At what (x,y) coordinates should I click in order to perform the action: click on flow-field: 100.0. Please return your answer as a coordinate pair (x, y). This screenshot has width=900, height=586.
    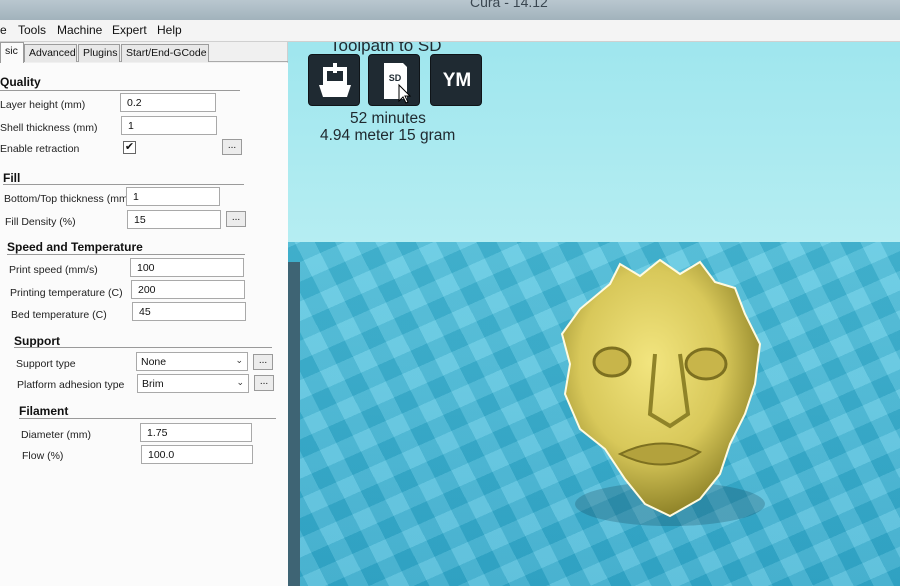
    Looking at the image, I should click on (197, 454).